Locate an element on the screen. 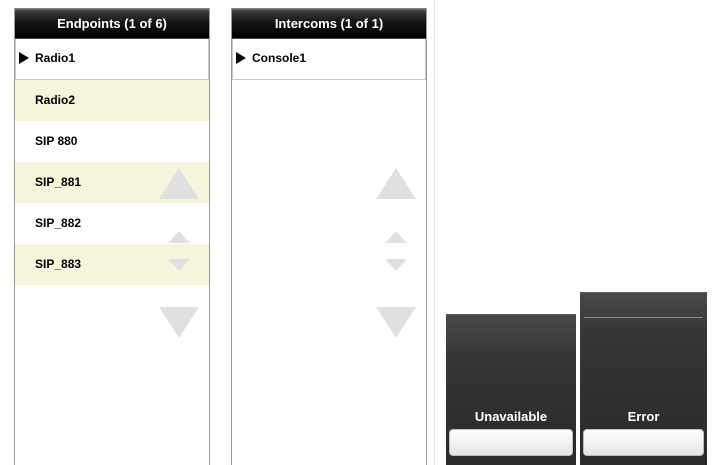 The image size is (712, 465). intercoms-list: Console1 is located at coordinates (329, 59).